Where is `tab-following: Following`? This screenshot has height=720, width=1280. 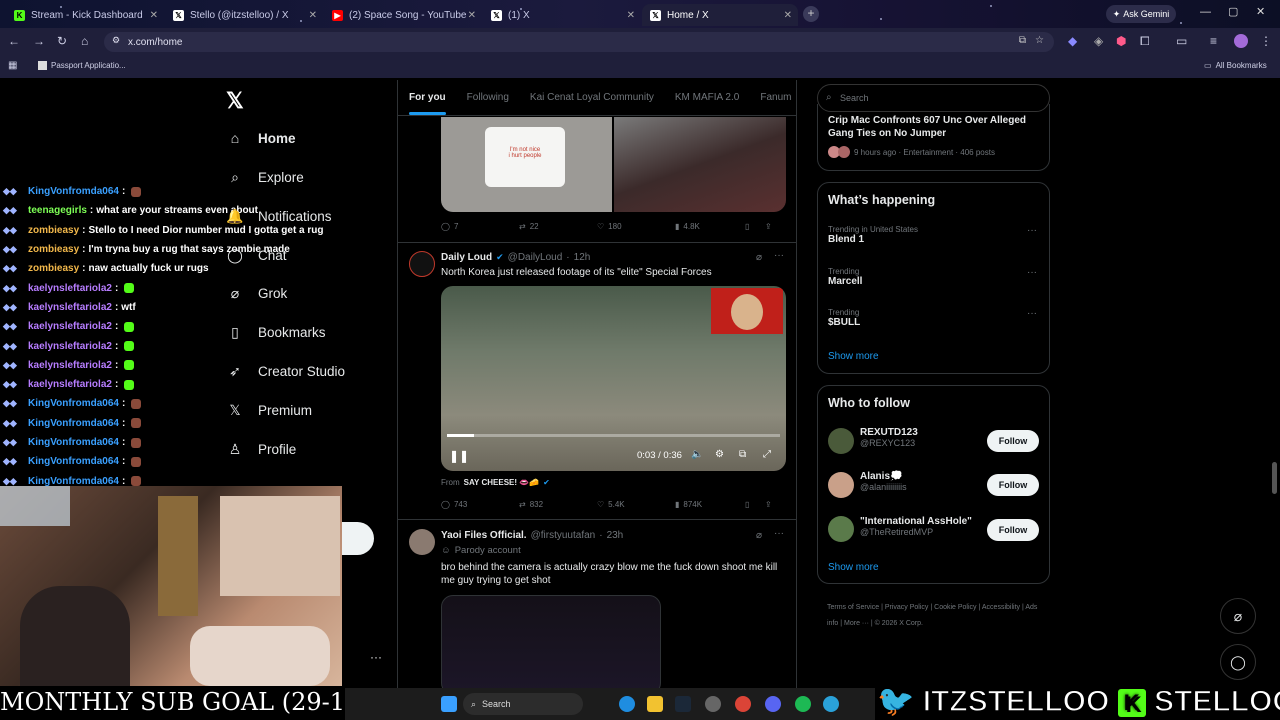
tab-following: Following is located at coordinates (488, 97).